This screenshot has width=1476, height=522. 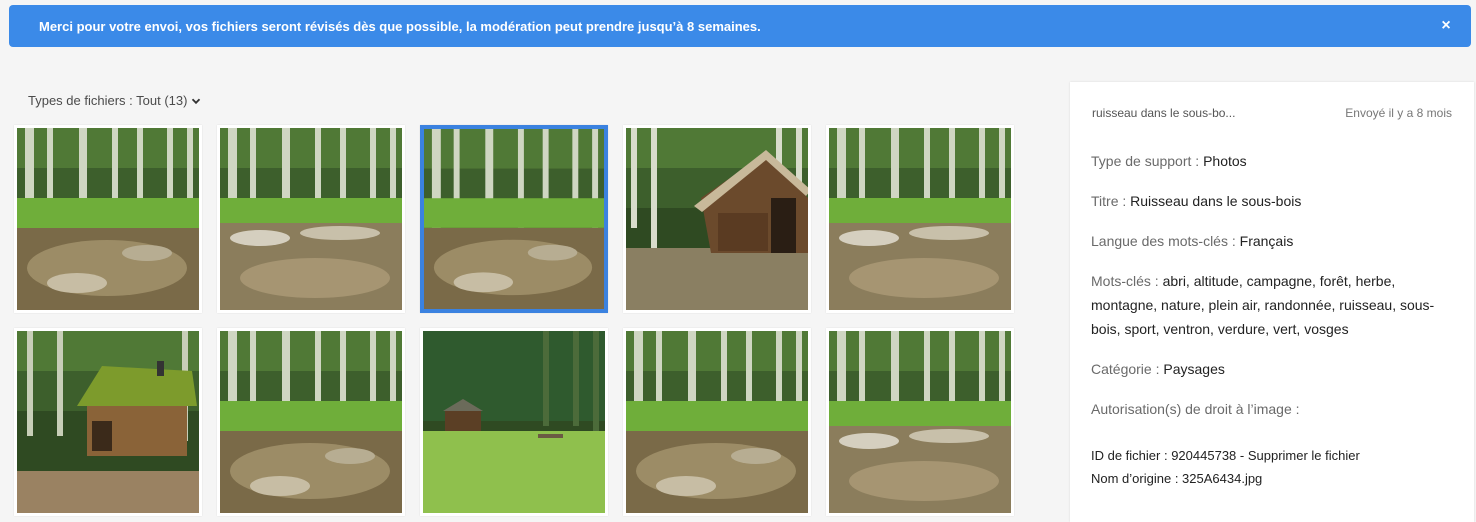 I want to click on category-value: Paysages, so click(x=1194, y=369).